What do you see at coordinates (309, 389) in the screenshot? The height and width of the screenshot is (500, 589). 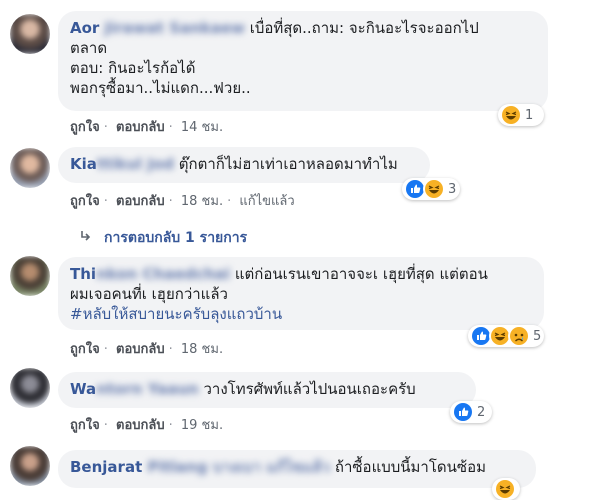 I see `comment-text: วางโทรศัพท์แล้วไปนอนเถอะครับ` at bounding box center [309, 389].